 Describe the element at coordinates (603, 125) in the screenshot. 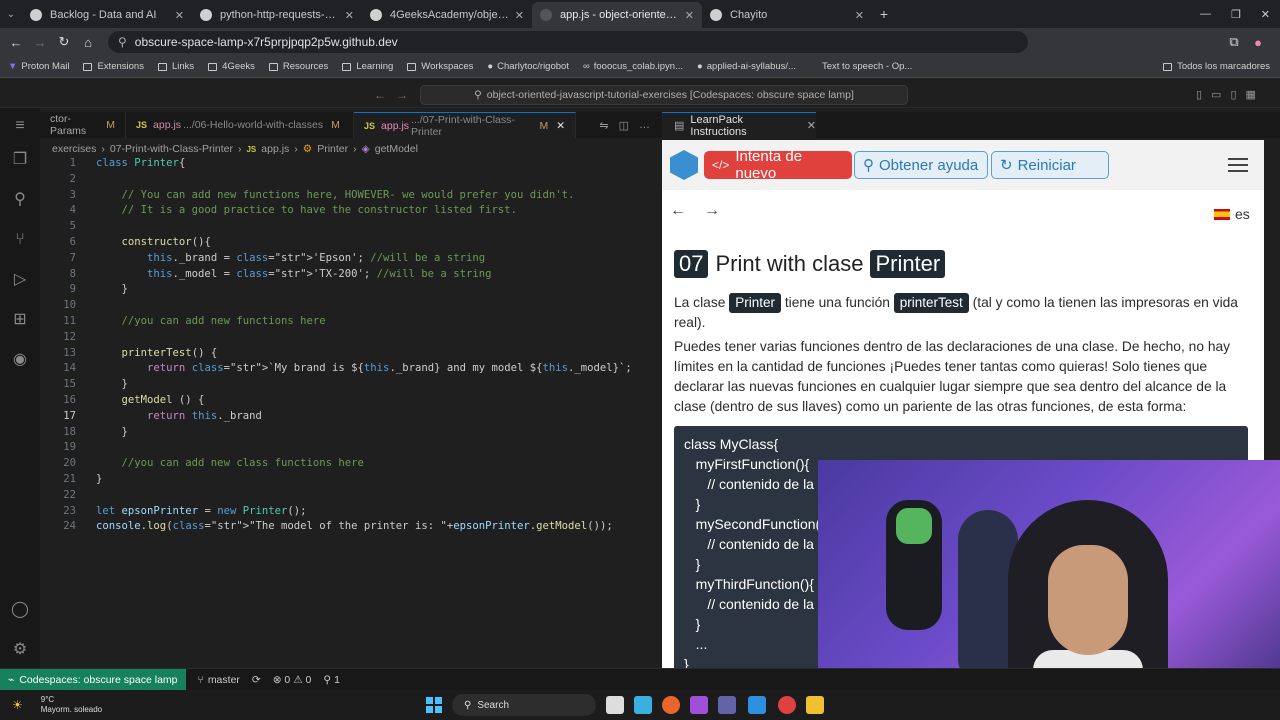

I see `compare-icon: ⇋` at that location.